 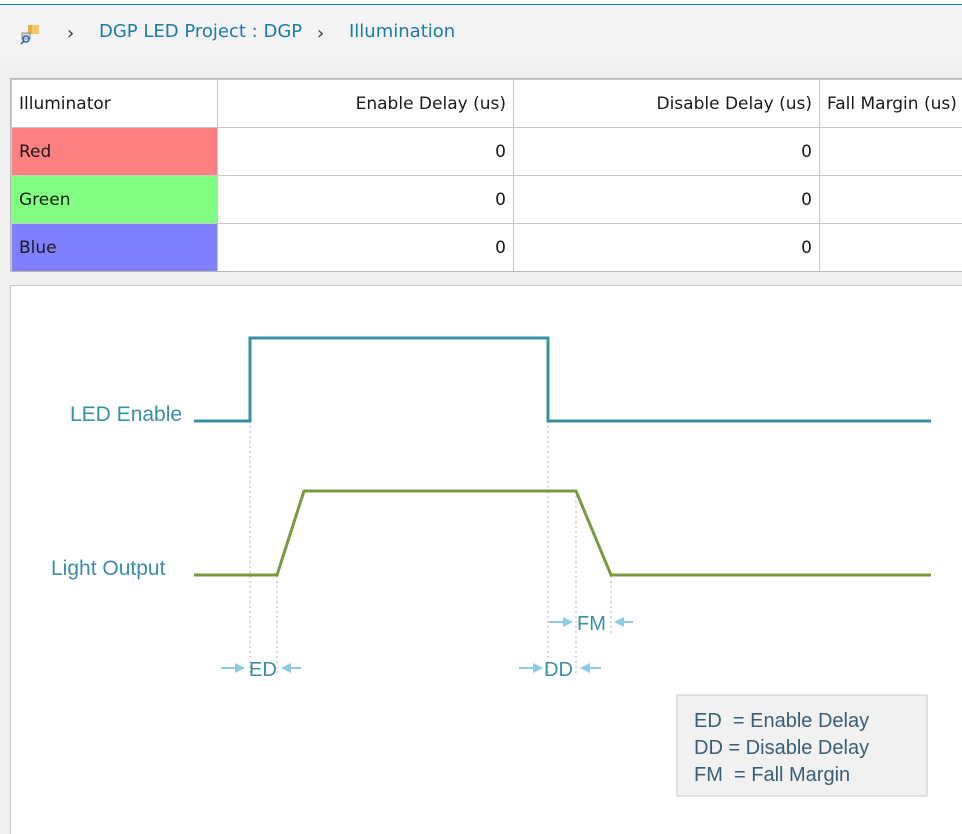 I want to click on column-header-illuminator: Illuminator, so click(x=115, y=104).